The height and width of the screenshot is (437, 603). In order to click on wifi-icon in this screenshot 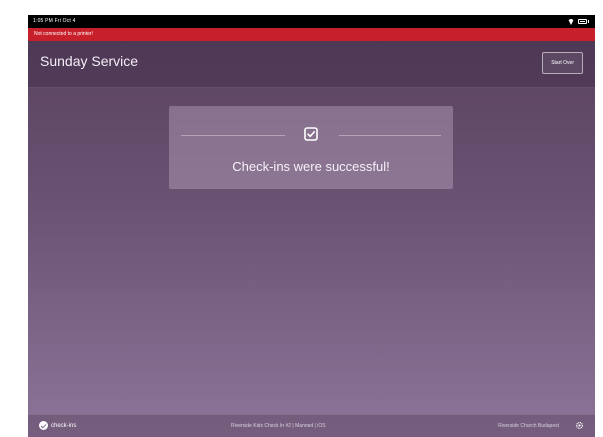, I will do `click(571, 21)`.